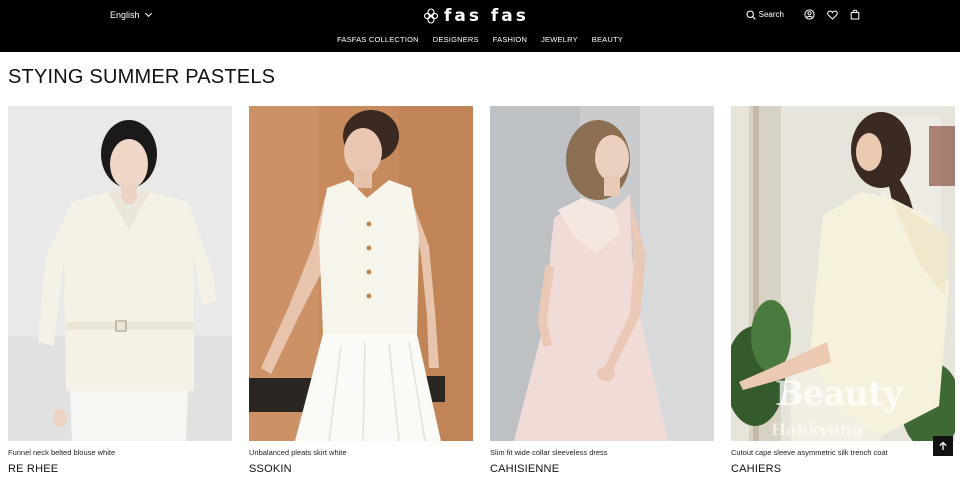  Describe the element at coordinates (602, 469) in the screenshot. I see `product-brand: CAHISIENNE` at that location.